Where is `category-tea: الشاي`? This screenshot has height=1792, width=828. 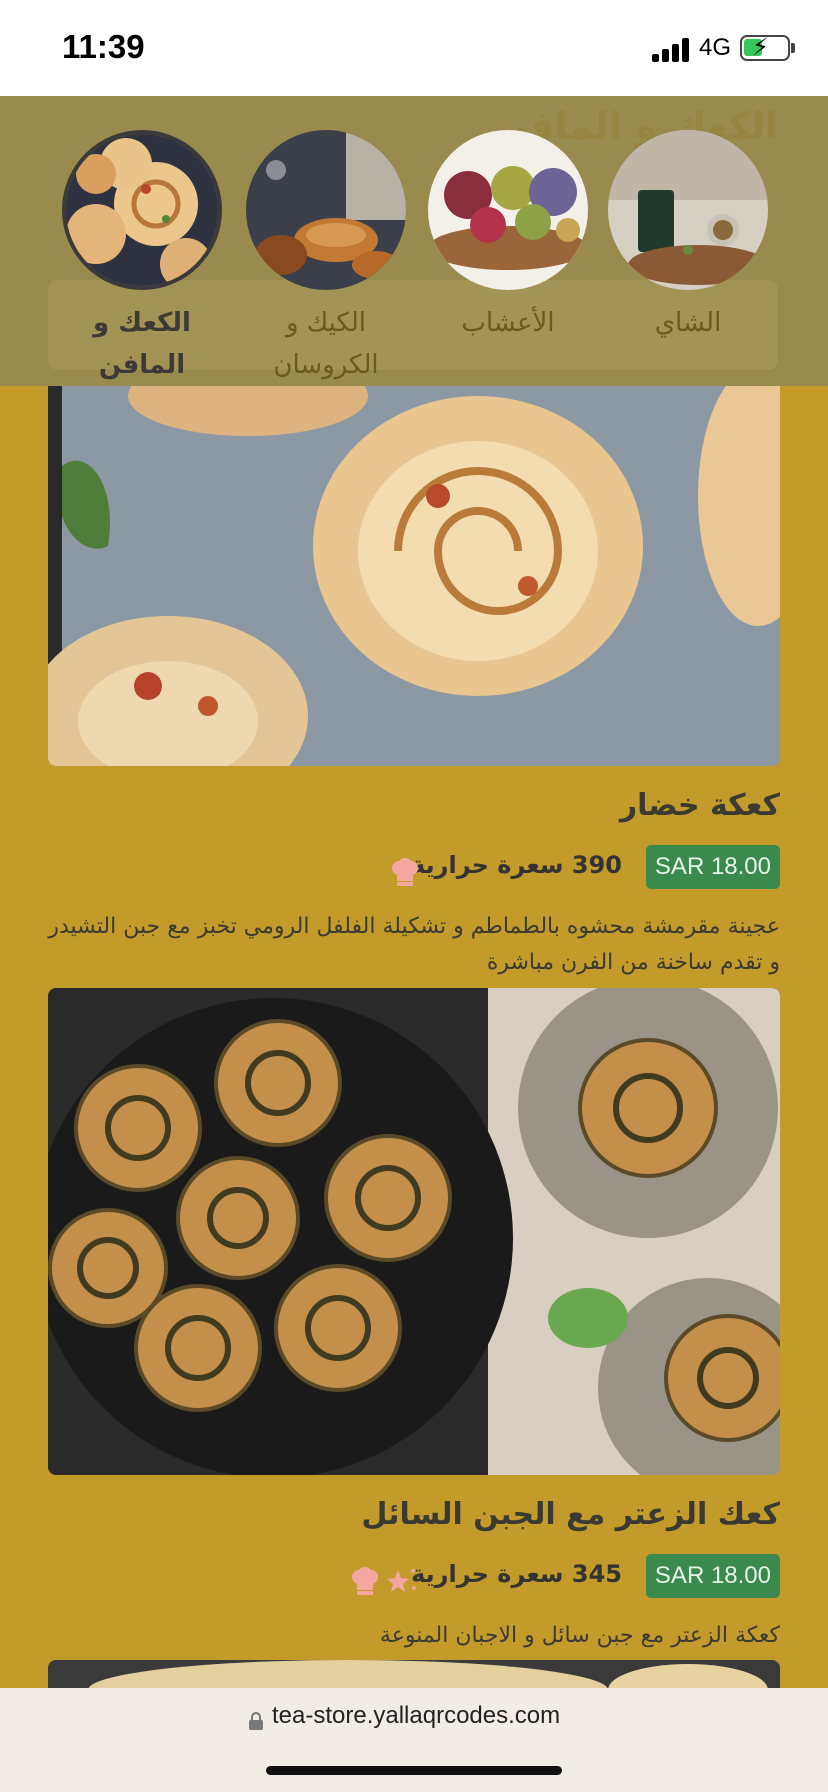
category-tea: الشاي is located at coordinates (688, 237).